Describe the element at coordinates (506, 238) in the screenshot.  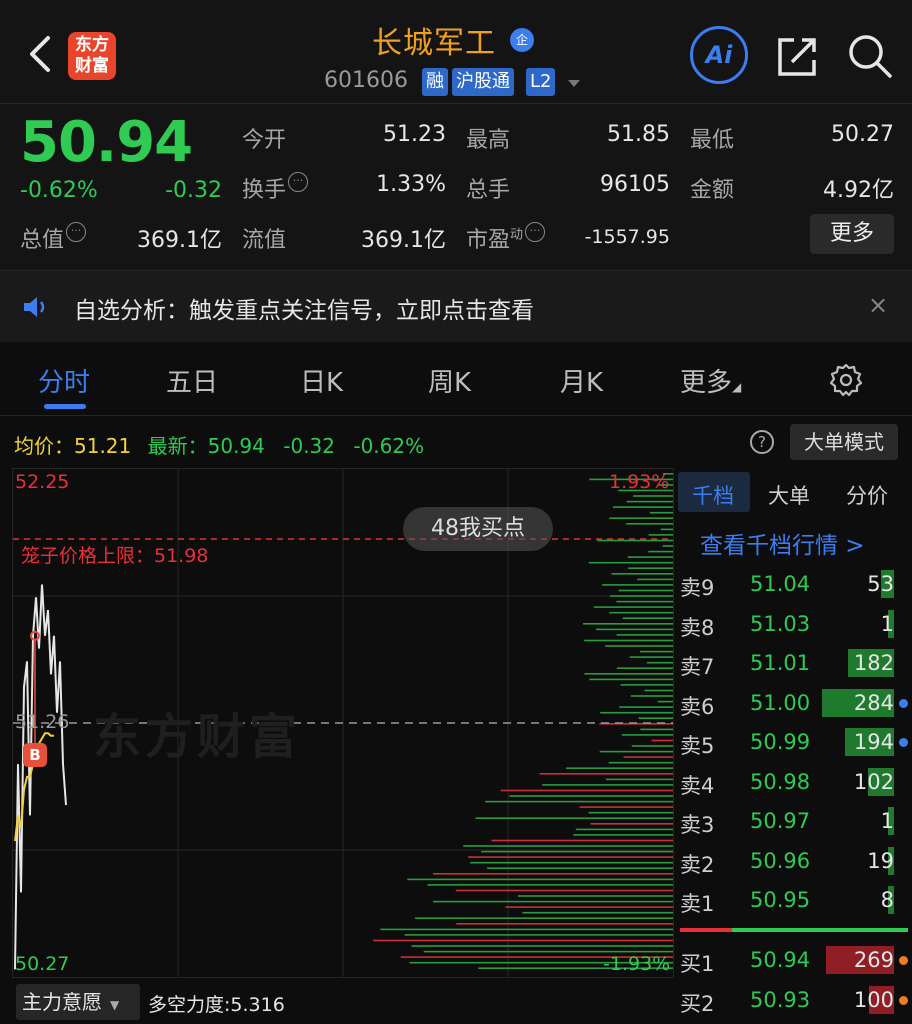
I see `pe-label: 市盈动 ···` at that location.